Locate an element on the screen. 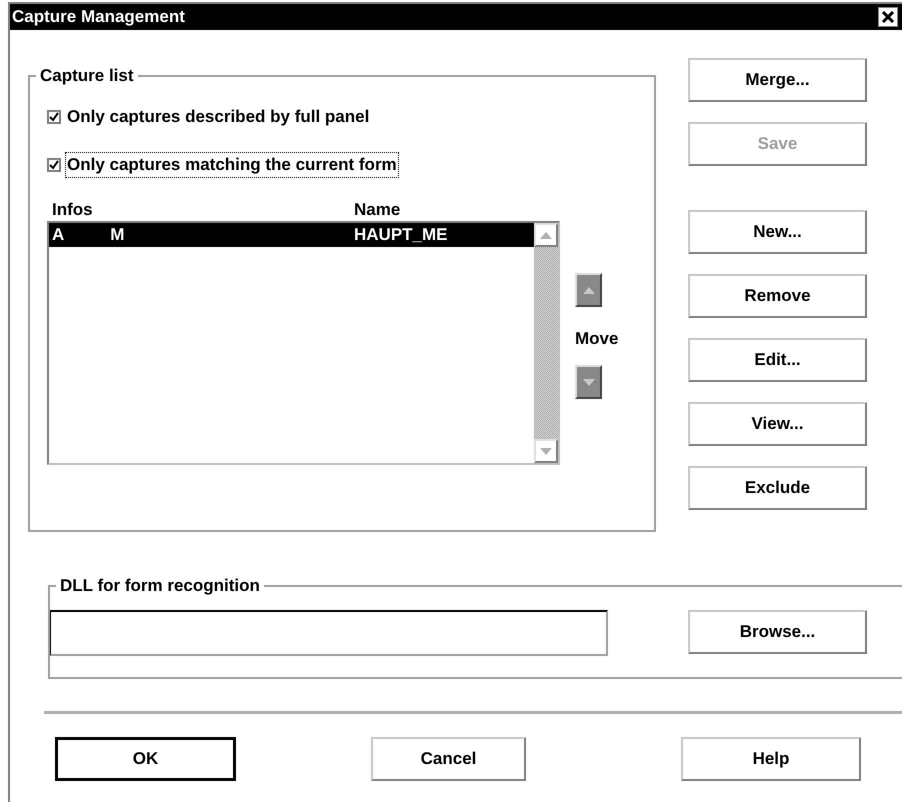  info-cell: A is located at coordinates (58, 235).